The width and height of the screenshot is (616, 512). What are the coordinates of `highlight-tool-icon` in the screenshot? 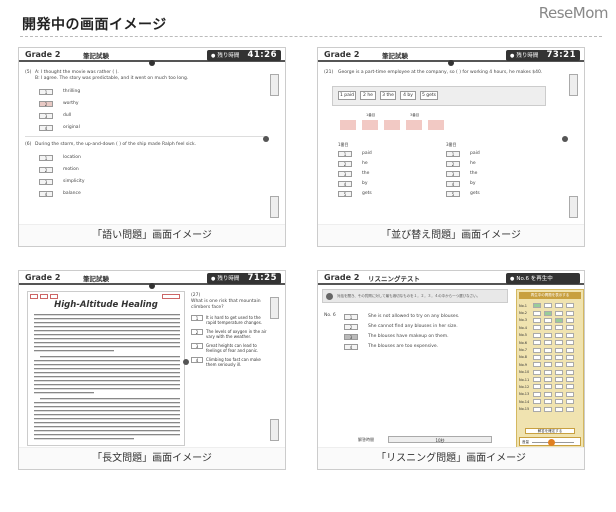 It's located at (34, 296).